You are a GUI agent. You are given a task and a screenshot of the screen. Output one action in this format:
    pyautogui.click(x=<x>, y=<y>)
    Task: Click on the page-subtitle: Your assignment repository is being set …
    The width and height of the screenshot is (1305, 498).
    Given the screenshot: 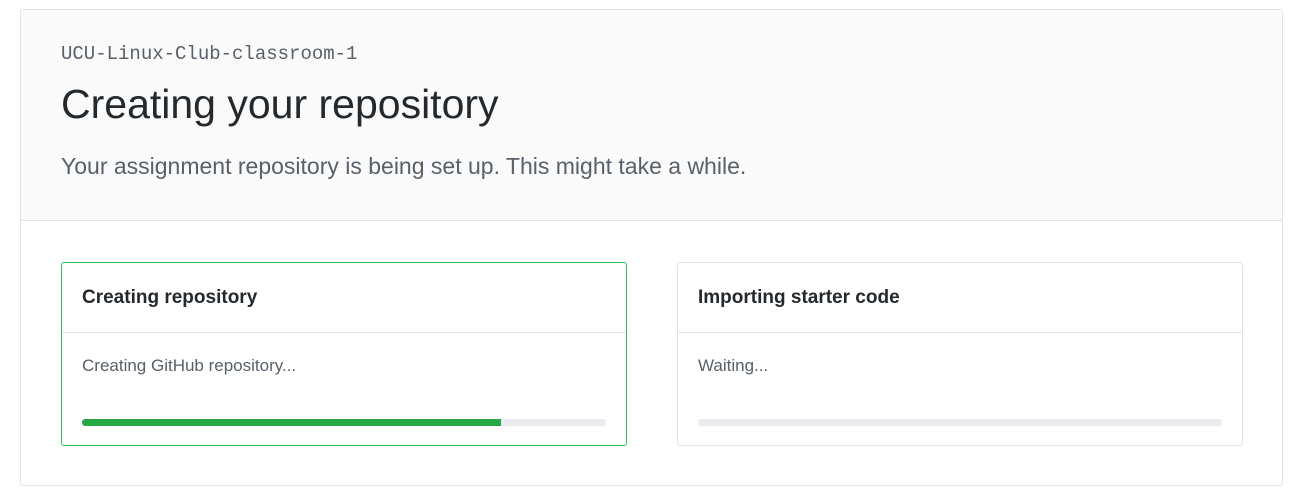 What is the action you would take?
    pyautogui.click(x=404, y=166)
    